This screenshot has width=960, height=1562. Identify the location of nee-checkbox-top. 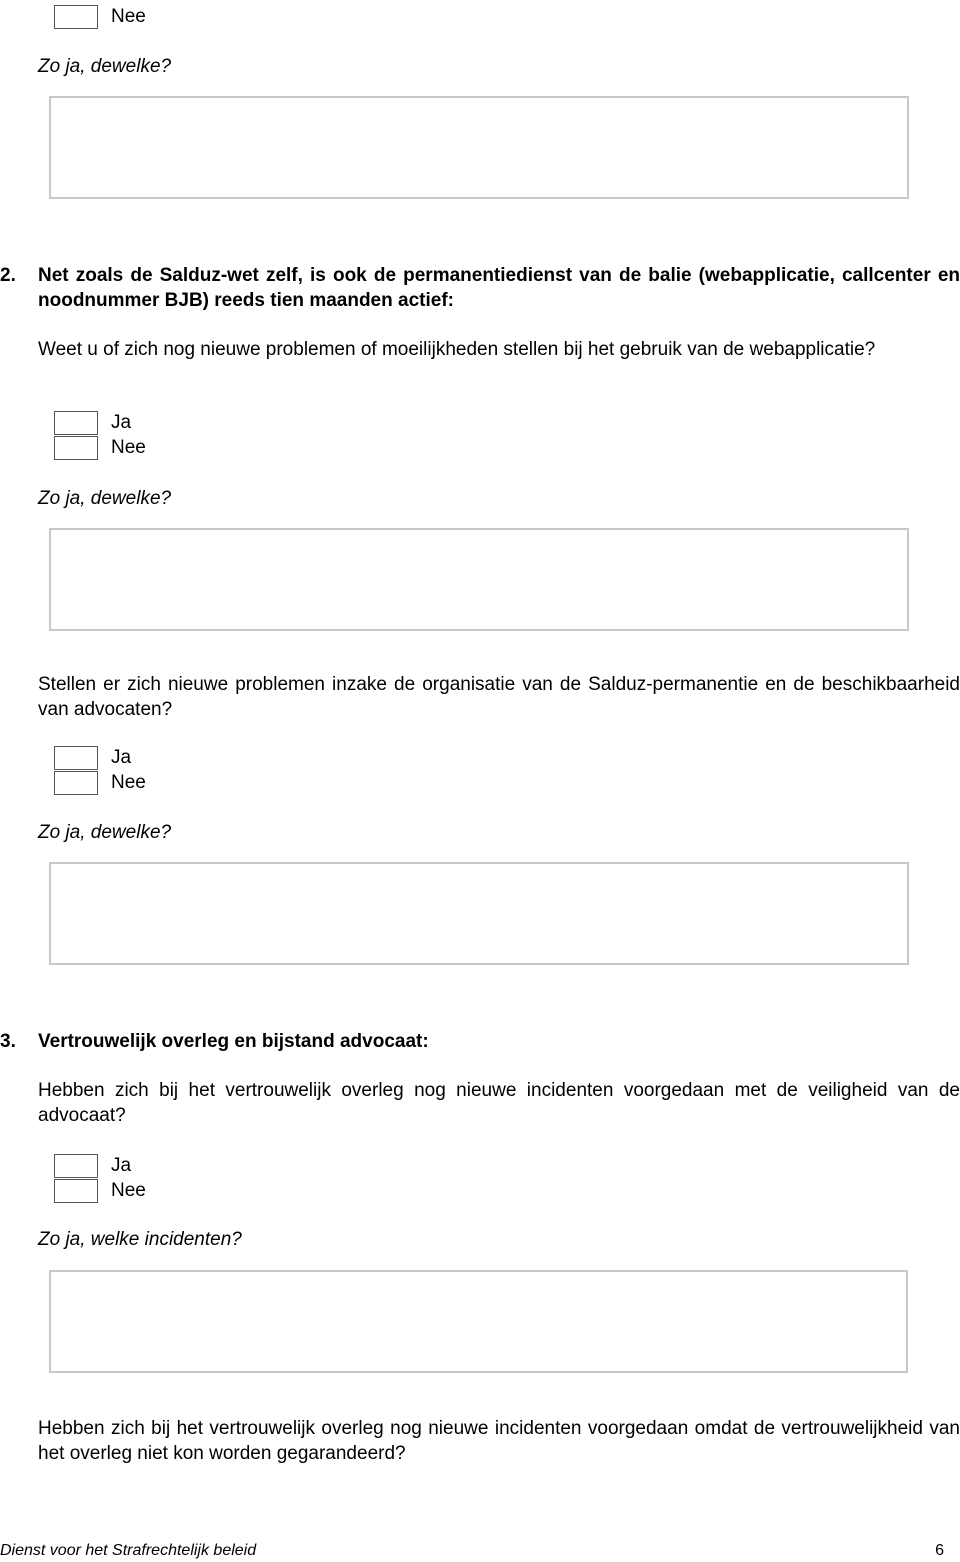
(76, 17).